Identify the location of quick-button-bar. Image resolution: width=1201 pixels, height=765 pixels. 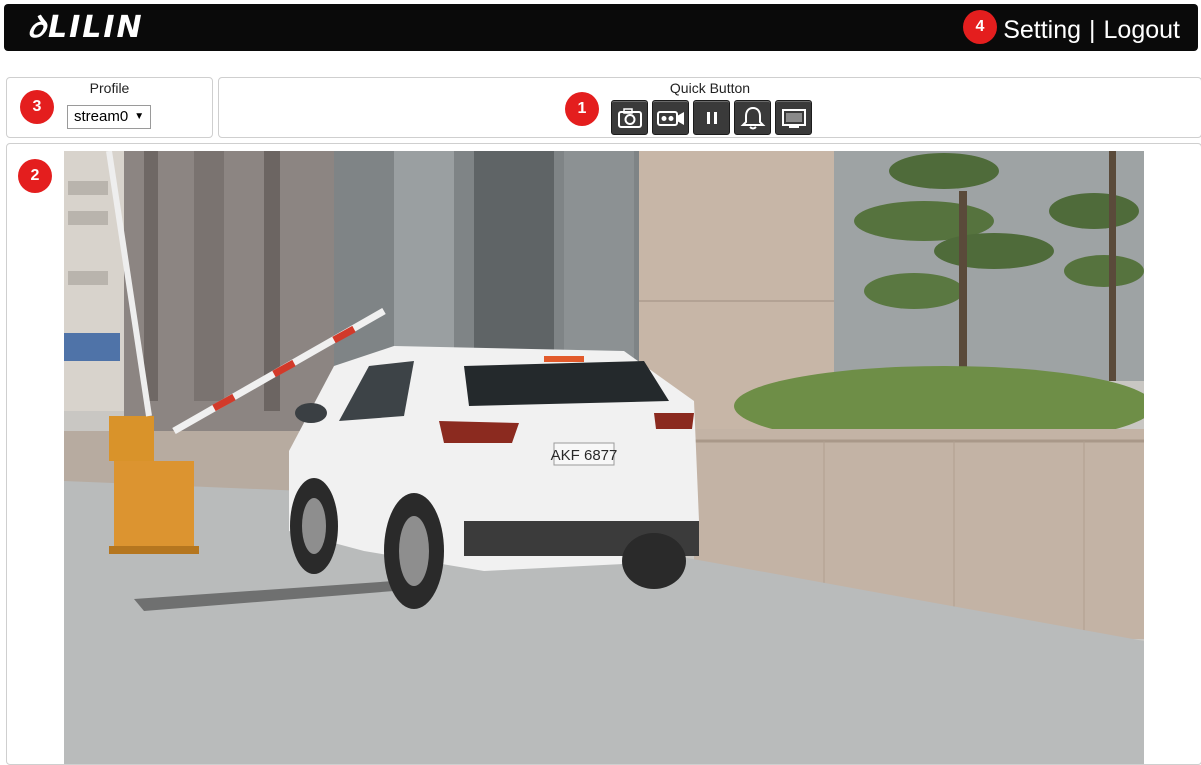
(711, 117).